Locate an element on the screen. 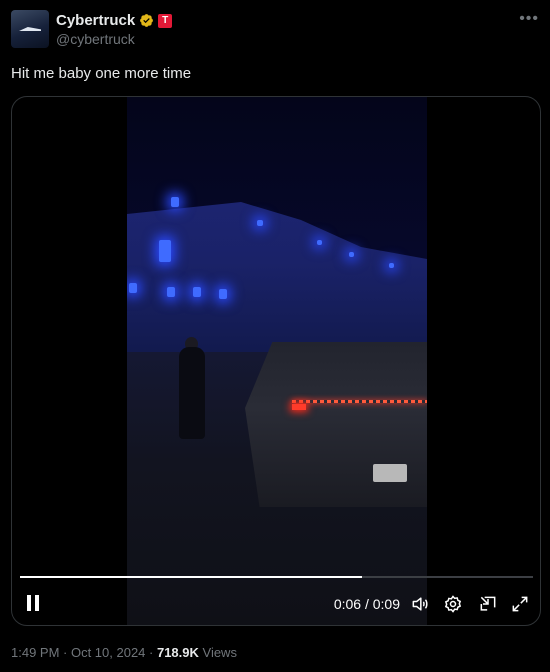  timestamp: 1:49 PM · Oct 10, 2024 · is located at coordinates (84, 652).